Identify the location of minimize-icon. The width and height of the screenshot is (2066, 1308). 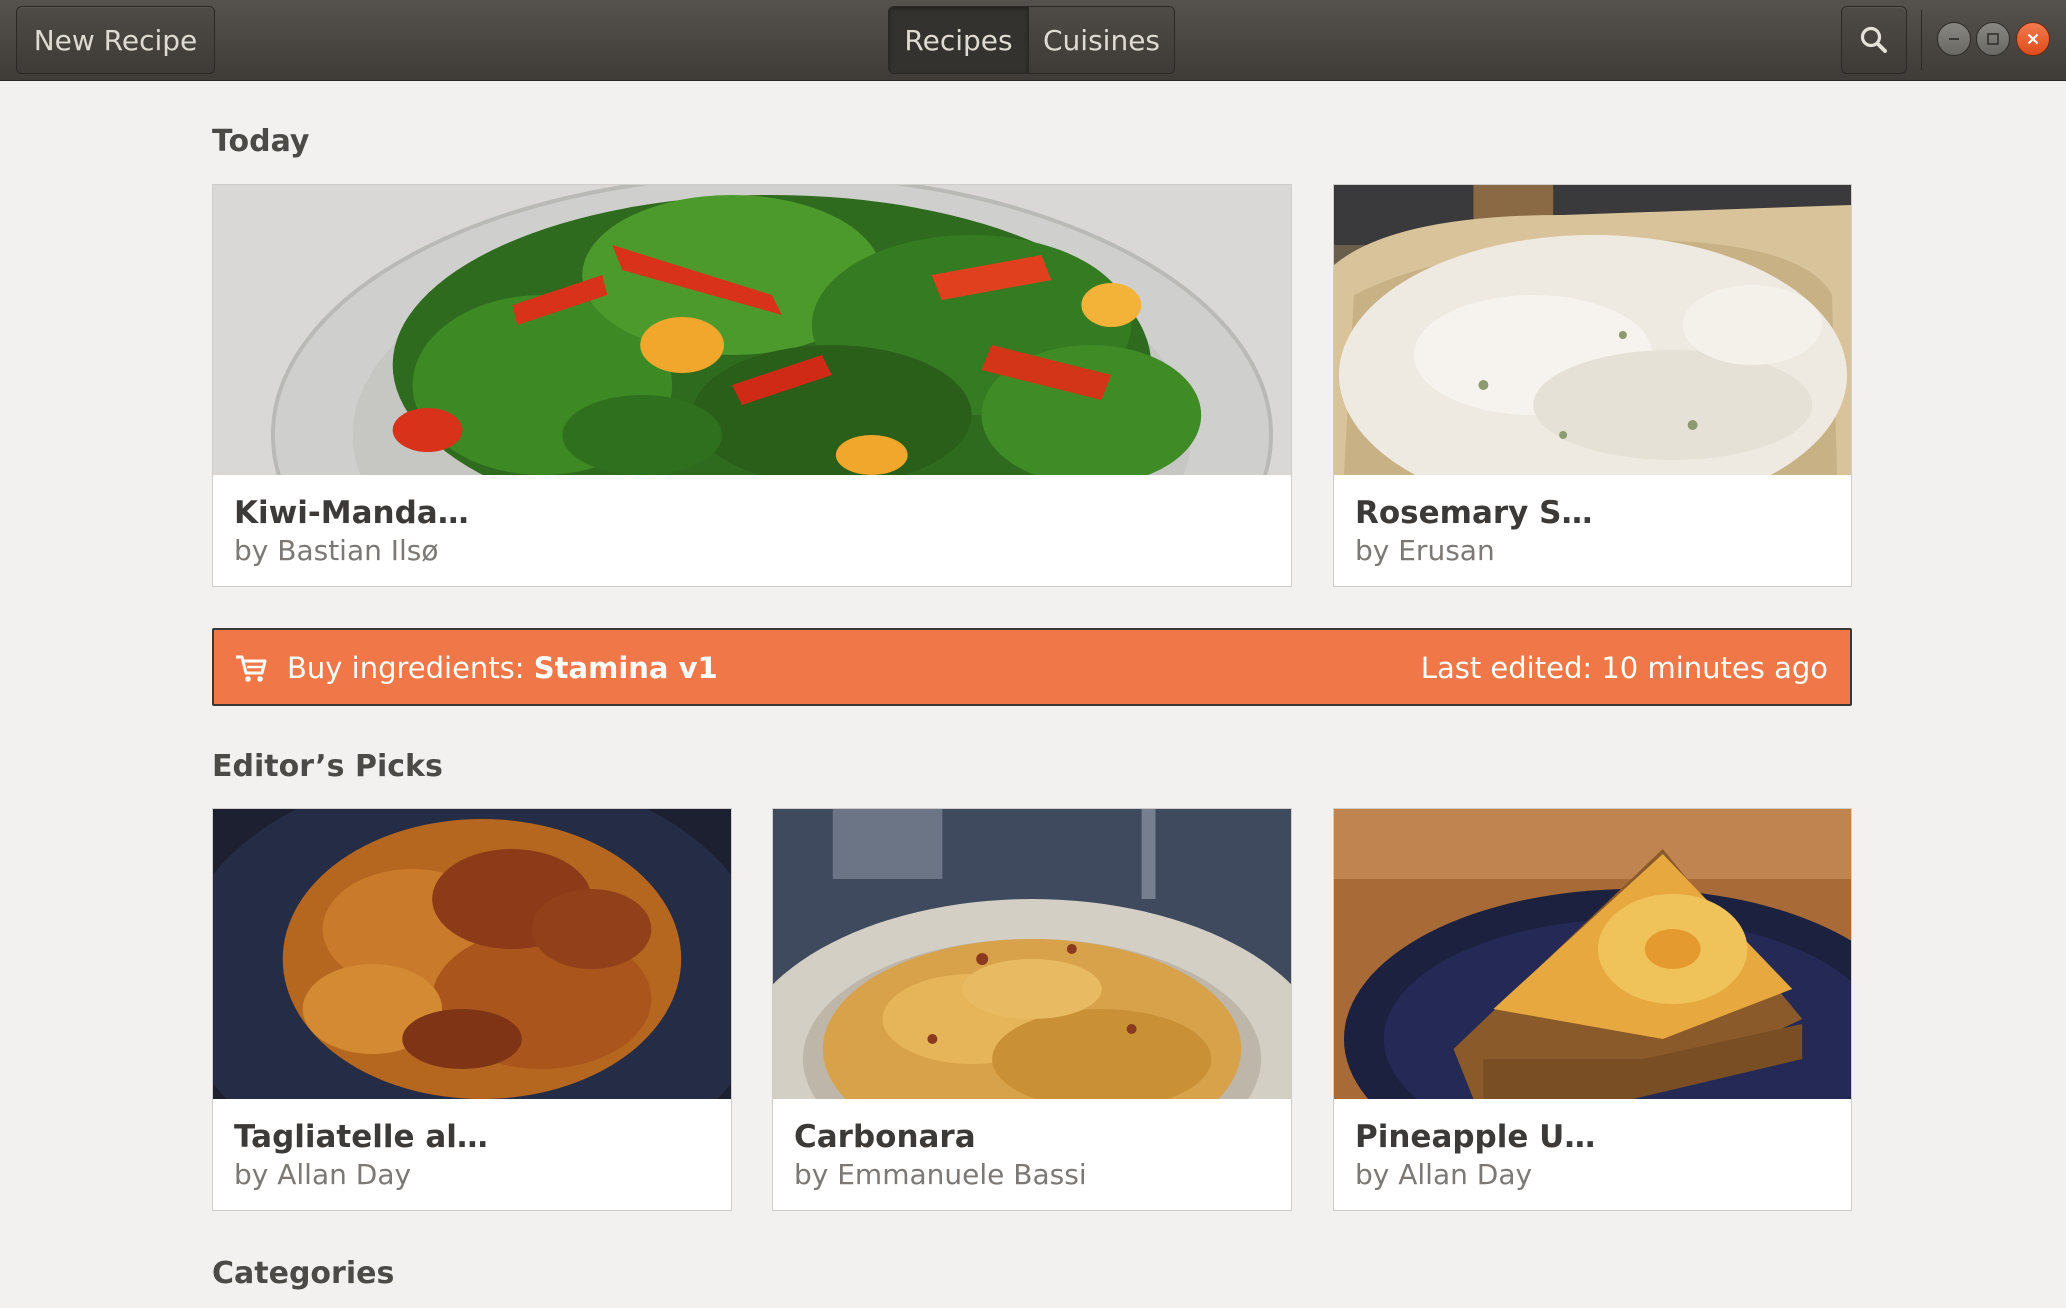
(1954, 39).